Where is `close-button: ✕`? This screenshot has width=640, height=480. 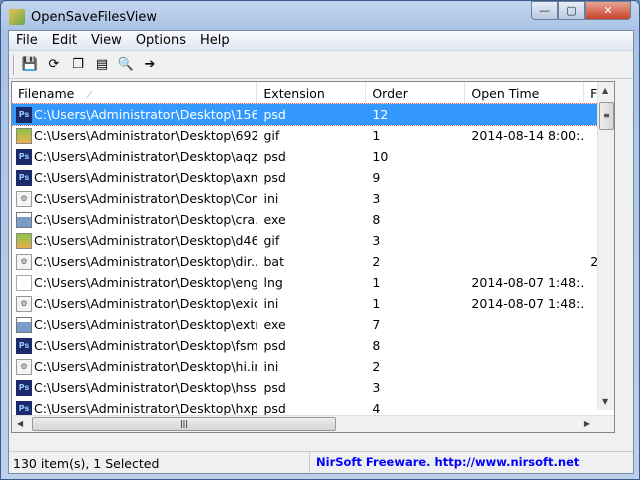
close-button: ✕ is located at coordinates (608, 10).